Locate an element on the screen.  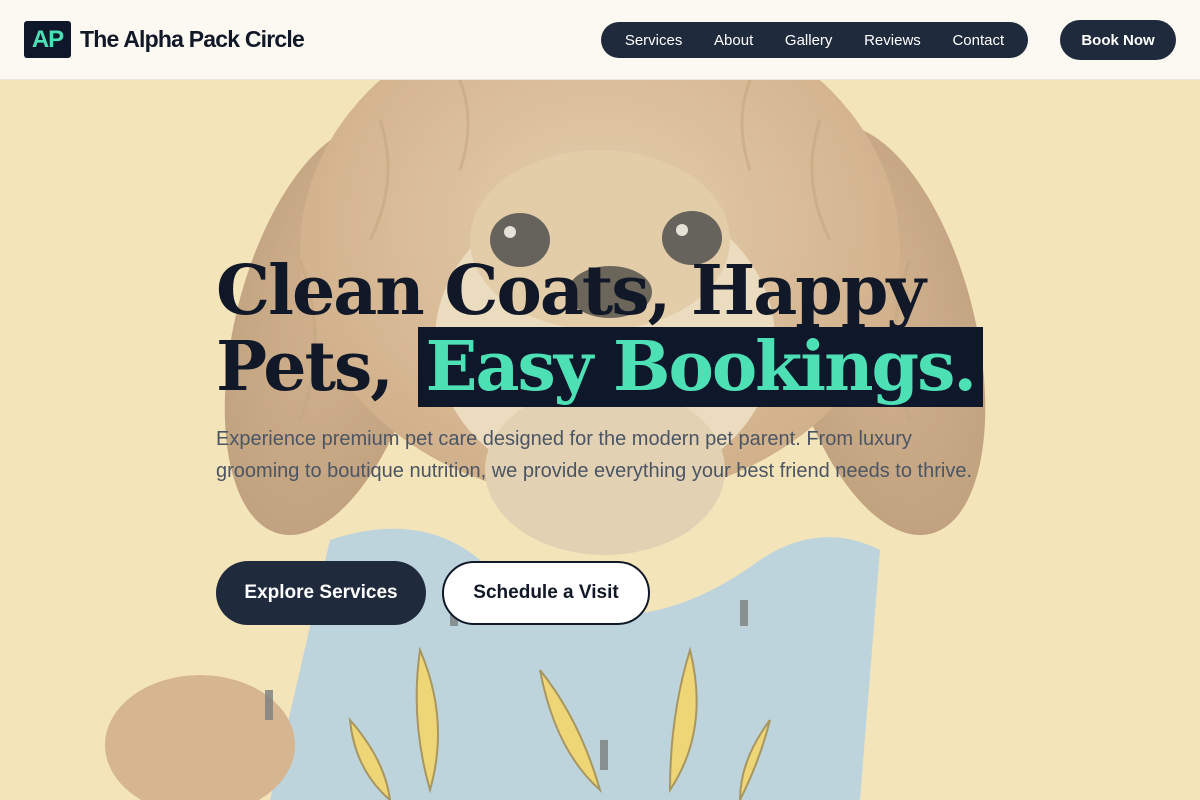
main-nav: Services About Gallery Reviews Contact is located at coordinates (814, 40).